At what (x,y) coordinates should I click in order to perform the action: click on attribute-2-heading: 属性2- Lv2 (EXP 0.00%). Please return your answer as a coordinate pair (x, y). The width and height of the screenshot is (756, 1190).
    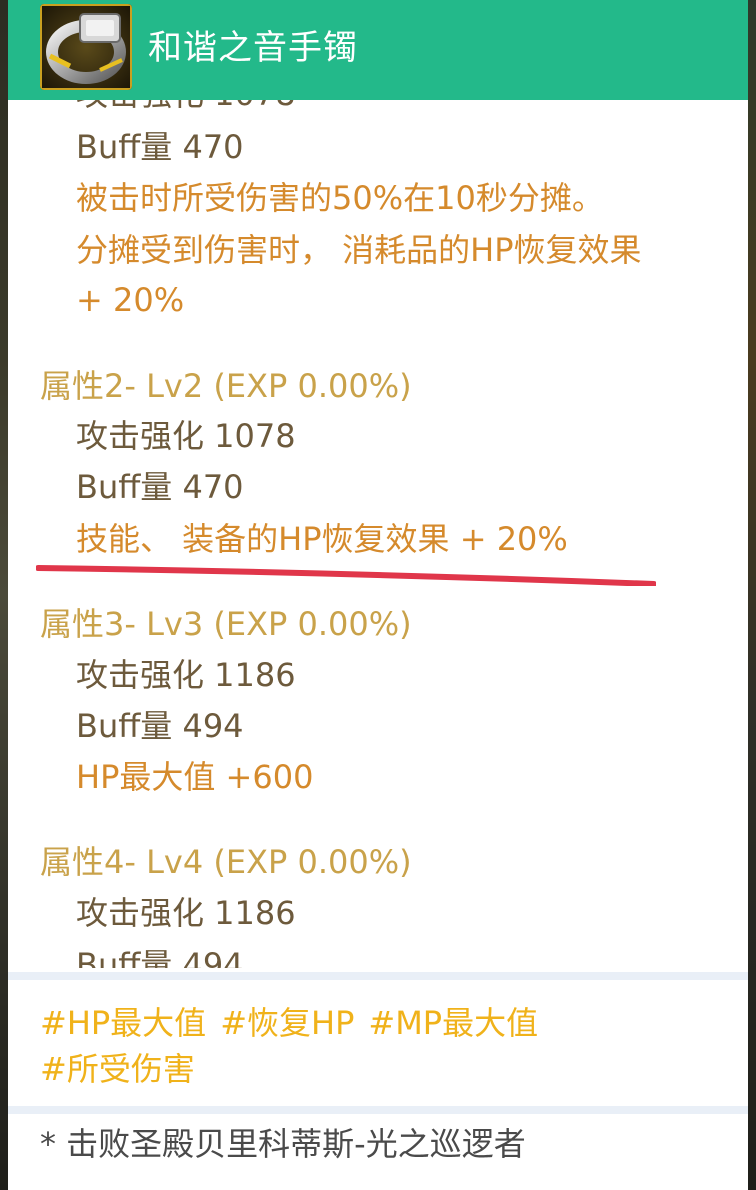
    Looking at the image, I should click on (226, 386).